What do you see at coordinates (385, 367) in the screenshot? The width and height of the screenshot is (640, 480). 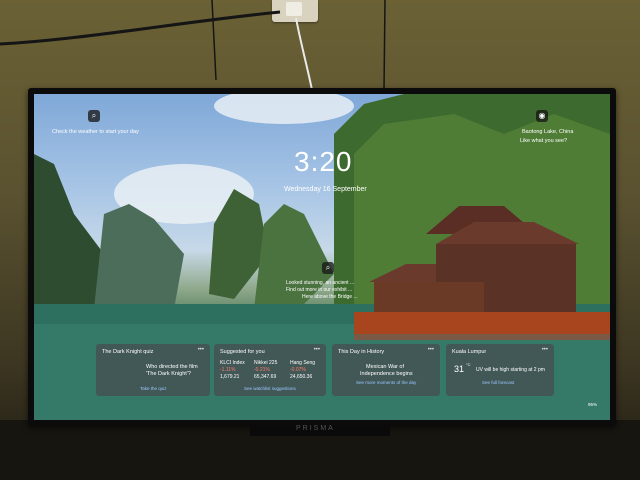 I see `history-event-1: Mexican War of` at bounding box center [385, 367].